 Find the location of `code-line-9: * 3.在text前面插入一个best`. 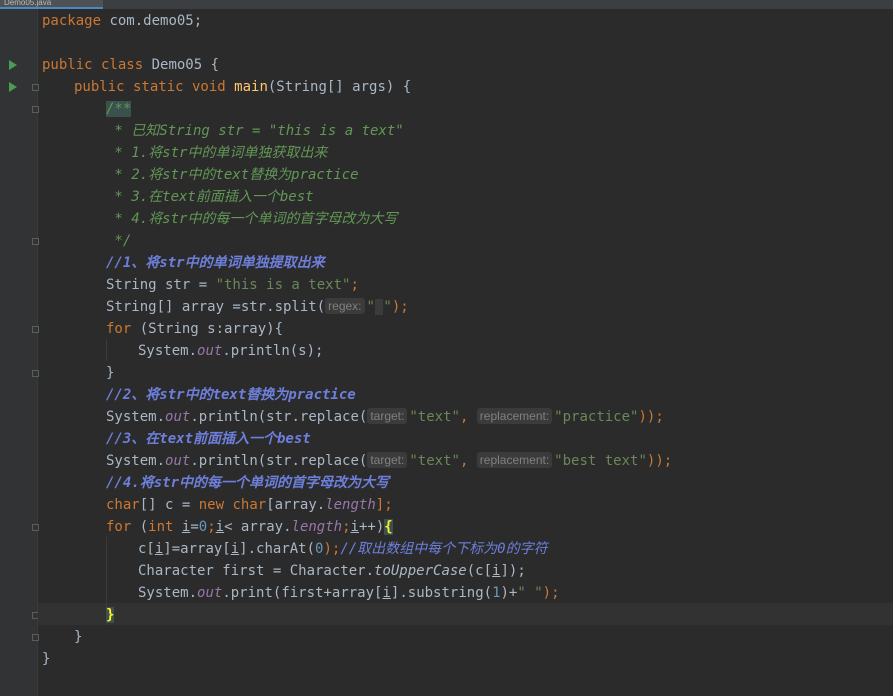

code-line-9: * 3.在text前面插入一个best is located at coordinates (210, 197).